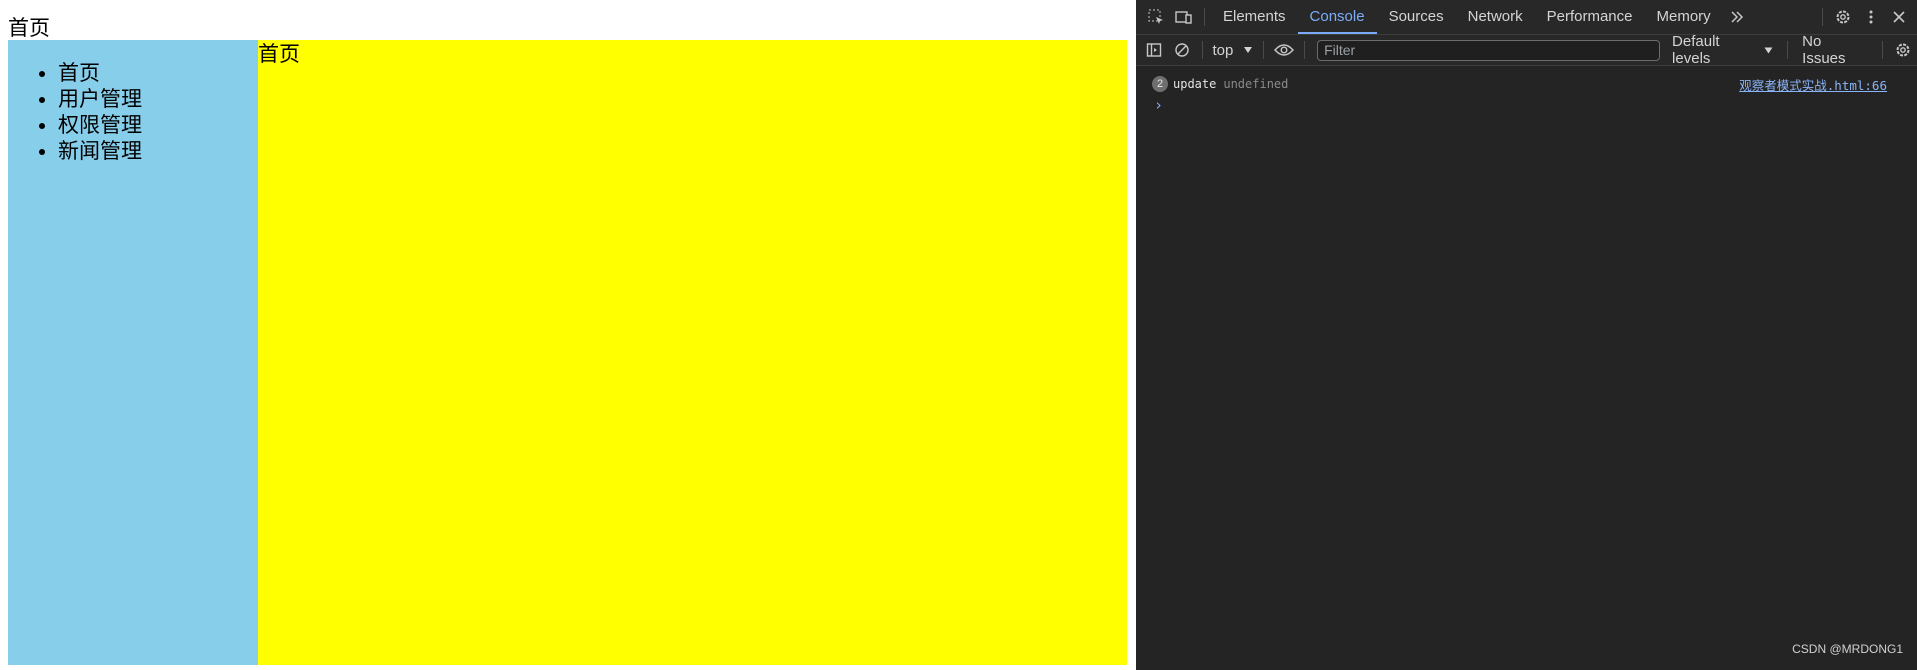 The width and height of the screenshot is (1917, 670). What do you see at coordinates (1256, 84) in the screenshot?
I see `message-value: undefined` at bounding box center [1256, 84].